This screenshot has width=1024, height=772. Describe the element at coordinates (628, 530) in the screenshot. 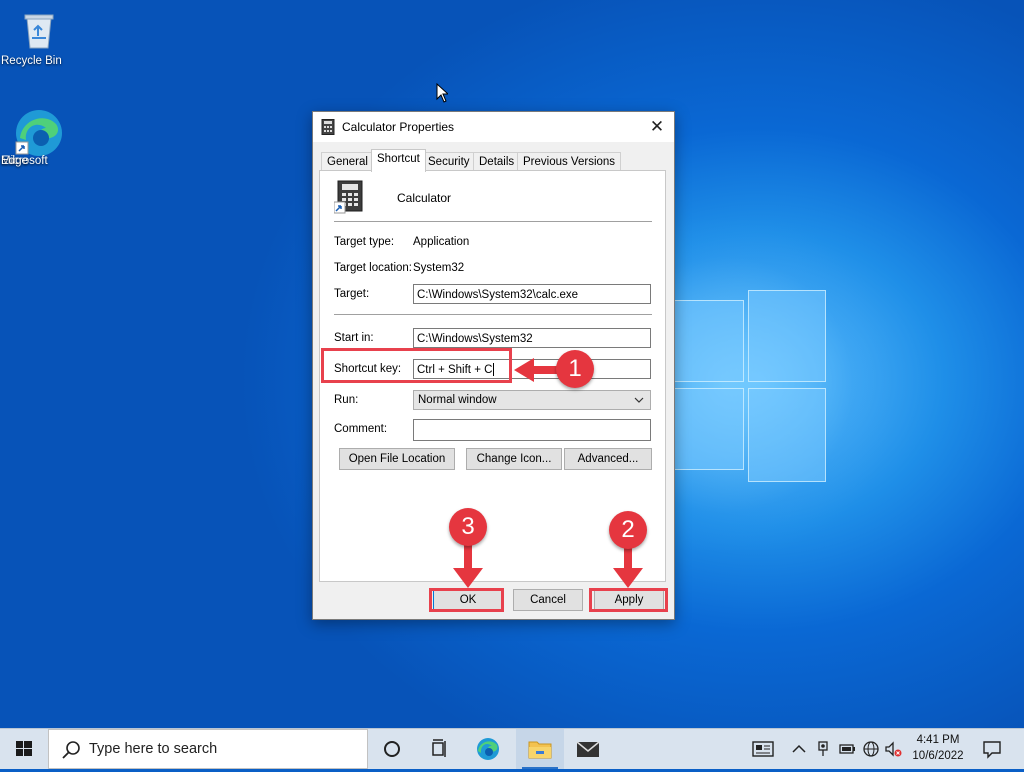

I see `annotation-badge-2: 2` at that location.